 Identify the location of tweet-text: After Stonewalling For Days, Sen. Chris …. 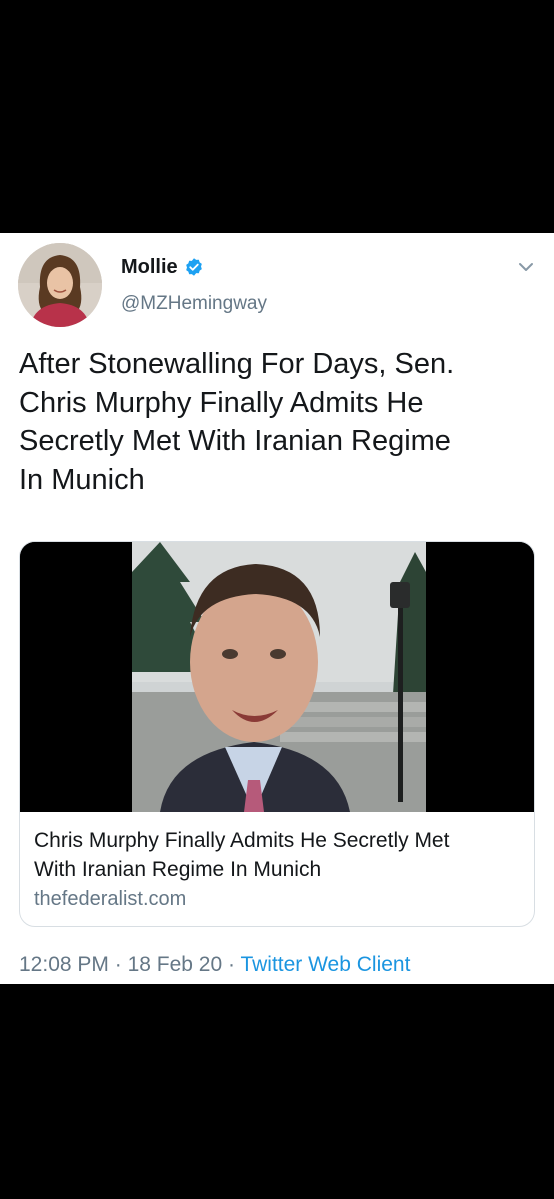
(279, 422).